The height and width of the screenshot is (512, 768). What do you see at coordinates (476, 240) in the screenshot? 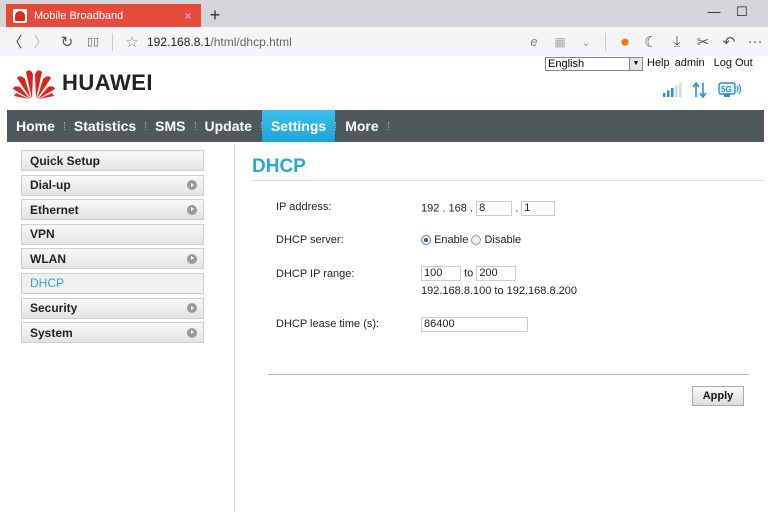
I see `disable-radio` at bounding box center [476, 240].